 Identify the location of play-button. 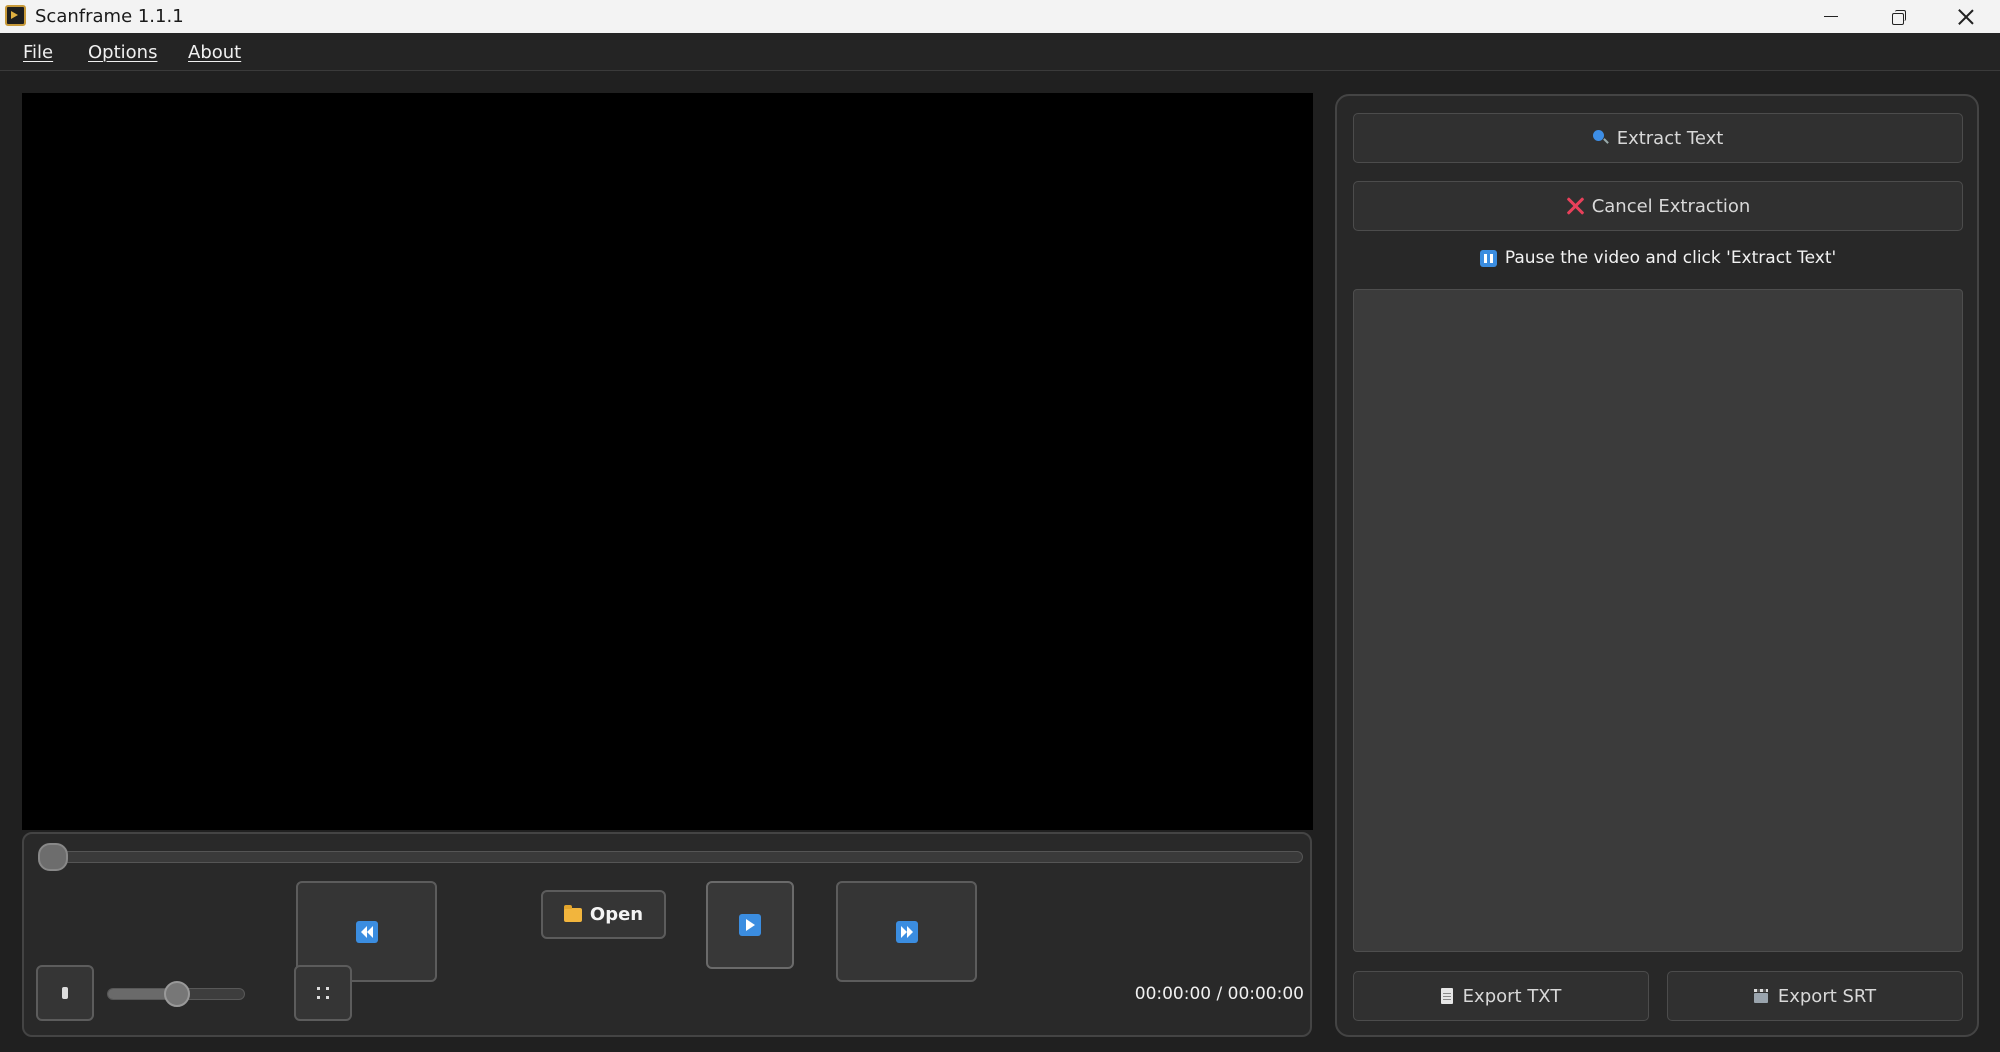
(750, 925).